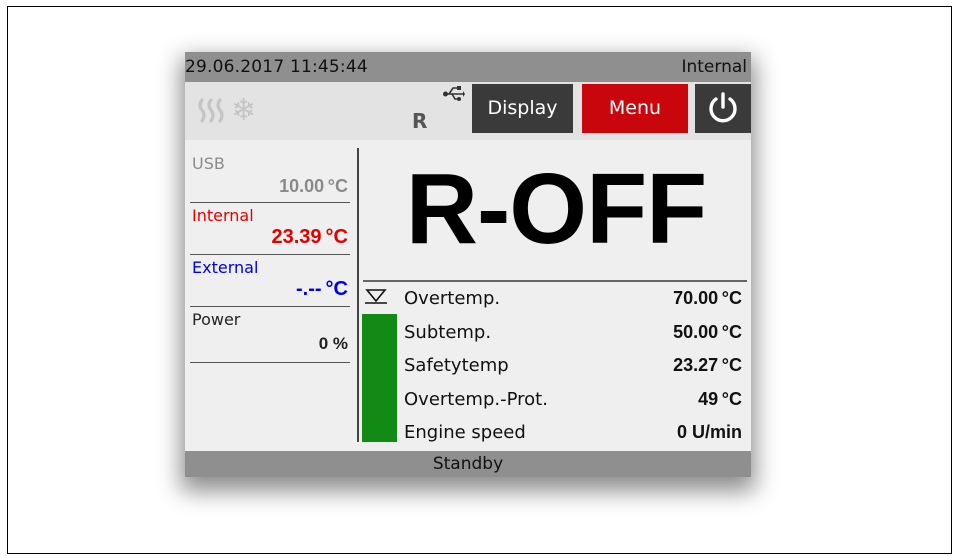  What do you see at coordinates (223, 215) in the screenshot?
I see `sensor-name: Internal` at bounding box center [223, 215].